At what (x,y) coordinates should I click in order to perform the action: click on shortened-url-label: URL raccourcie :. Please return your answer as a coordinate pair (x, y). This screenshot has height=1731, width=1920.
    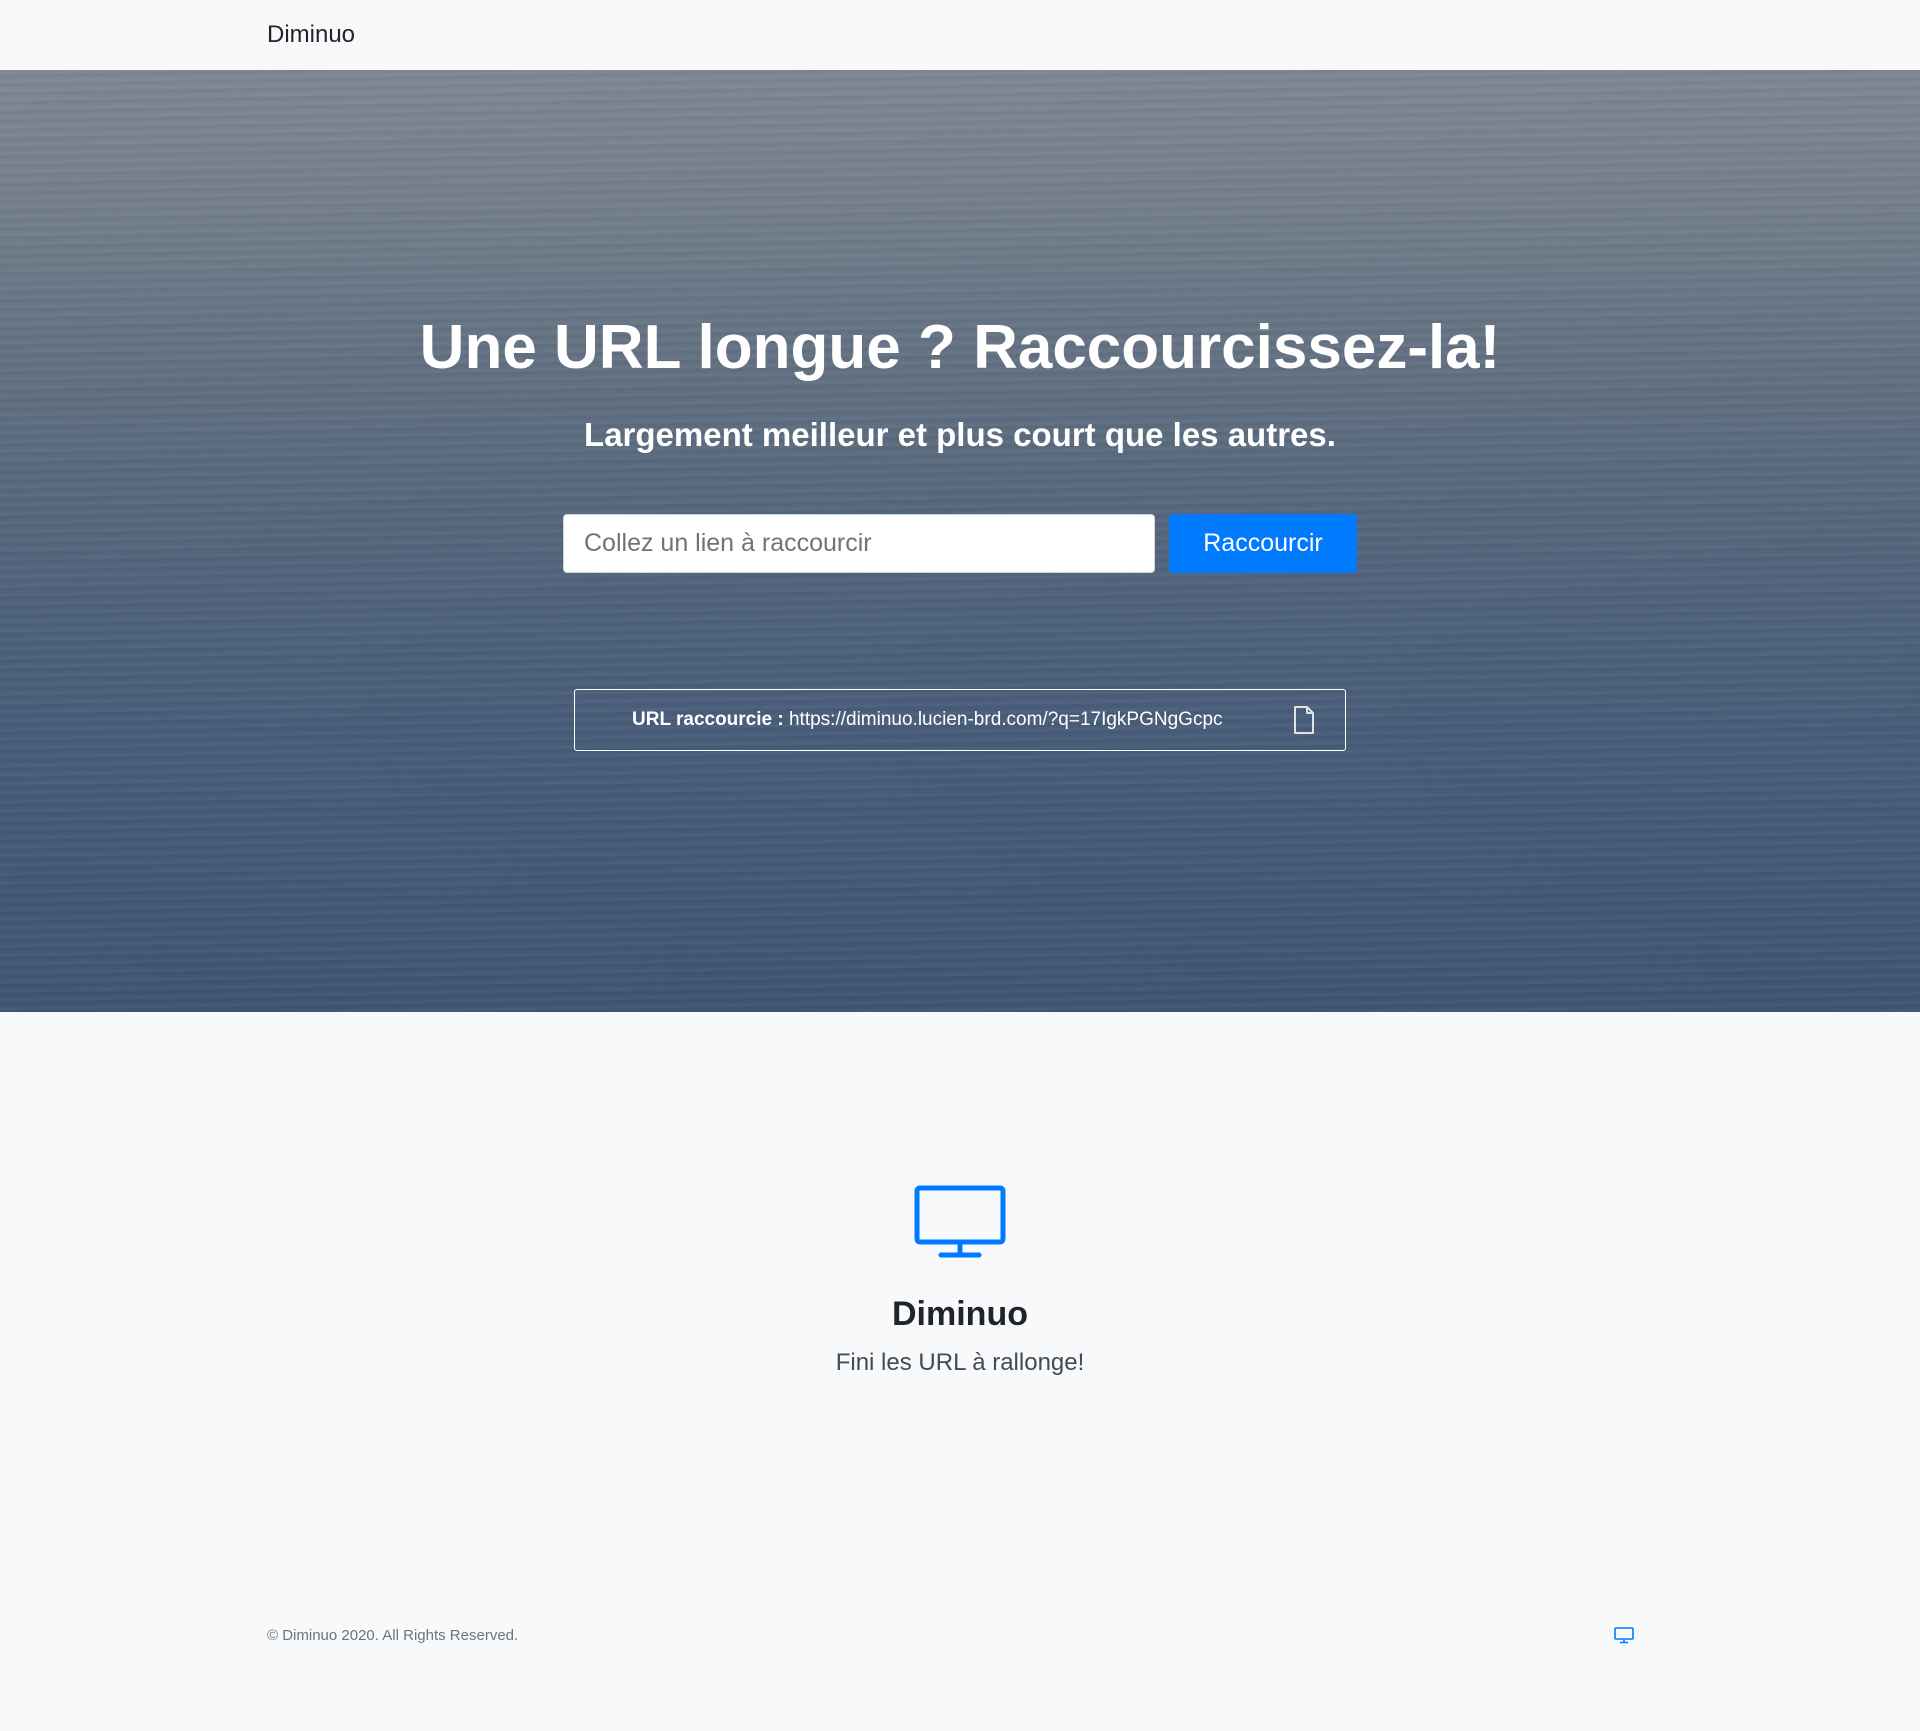
    Looking at the image, I should click on (708, 719).